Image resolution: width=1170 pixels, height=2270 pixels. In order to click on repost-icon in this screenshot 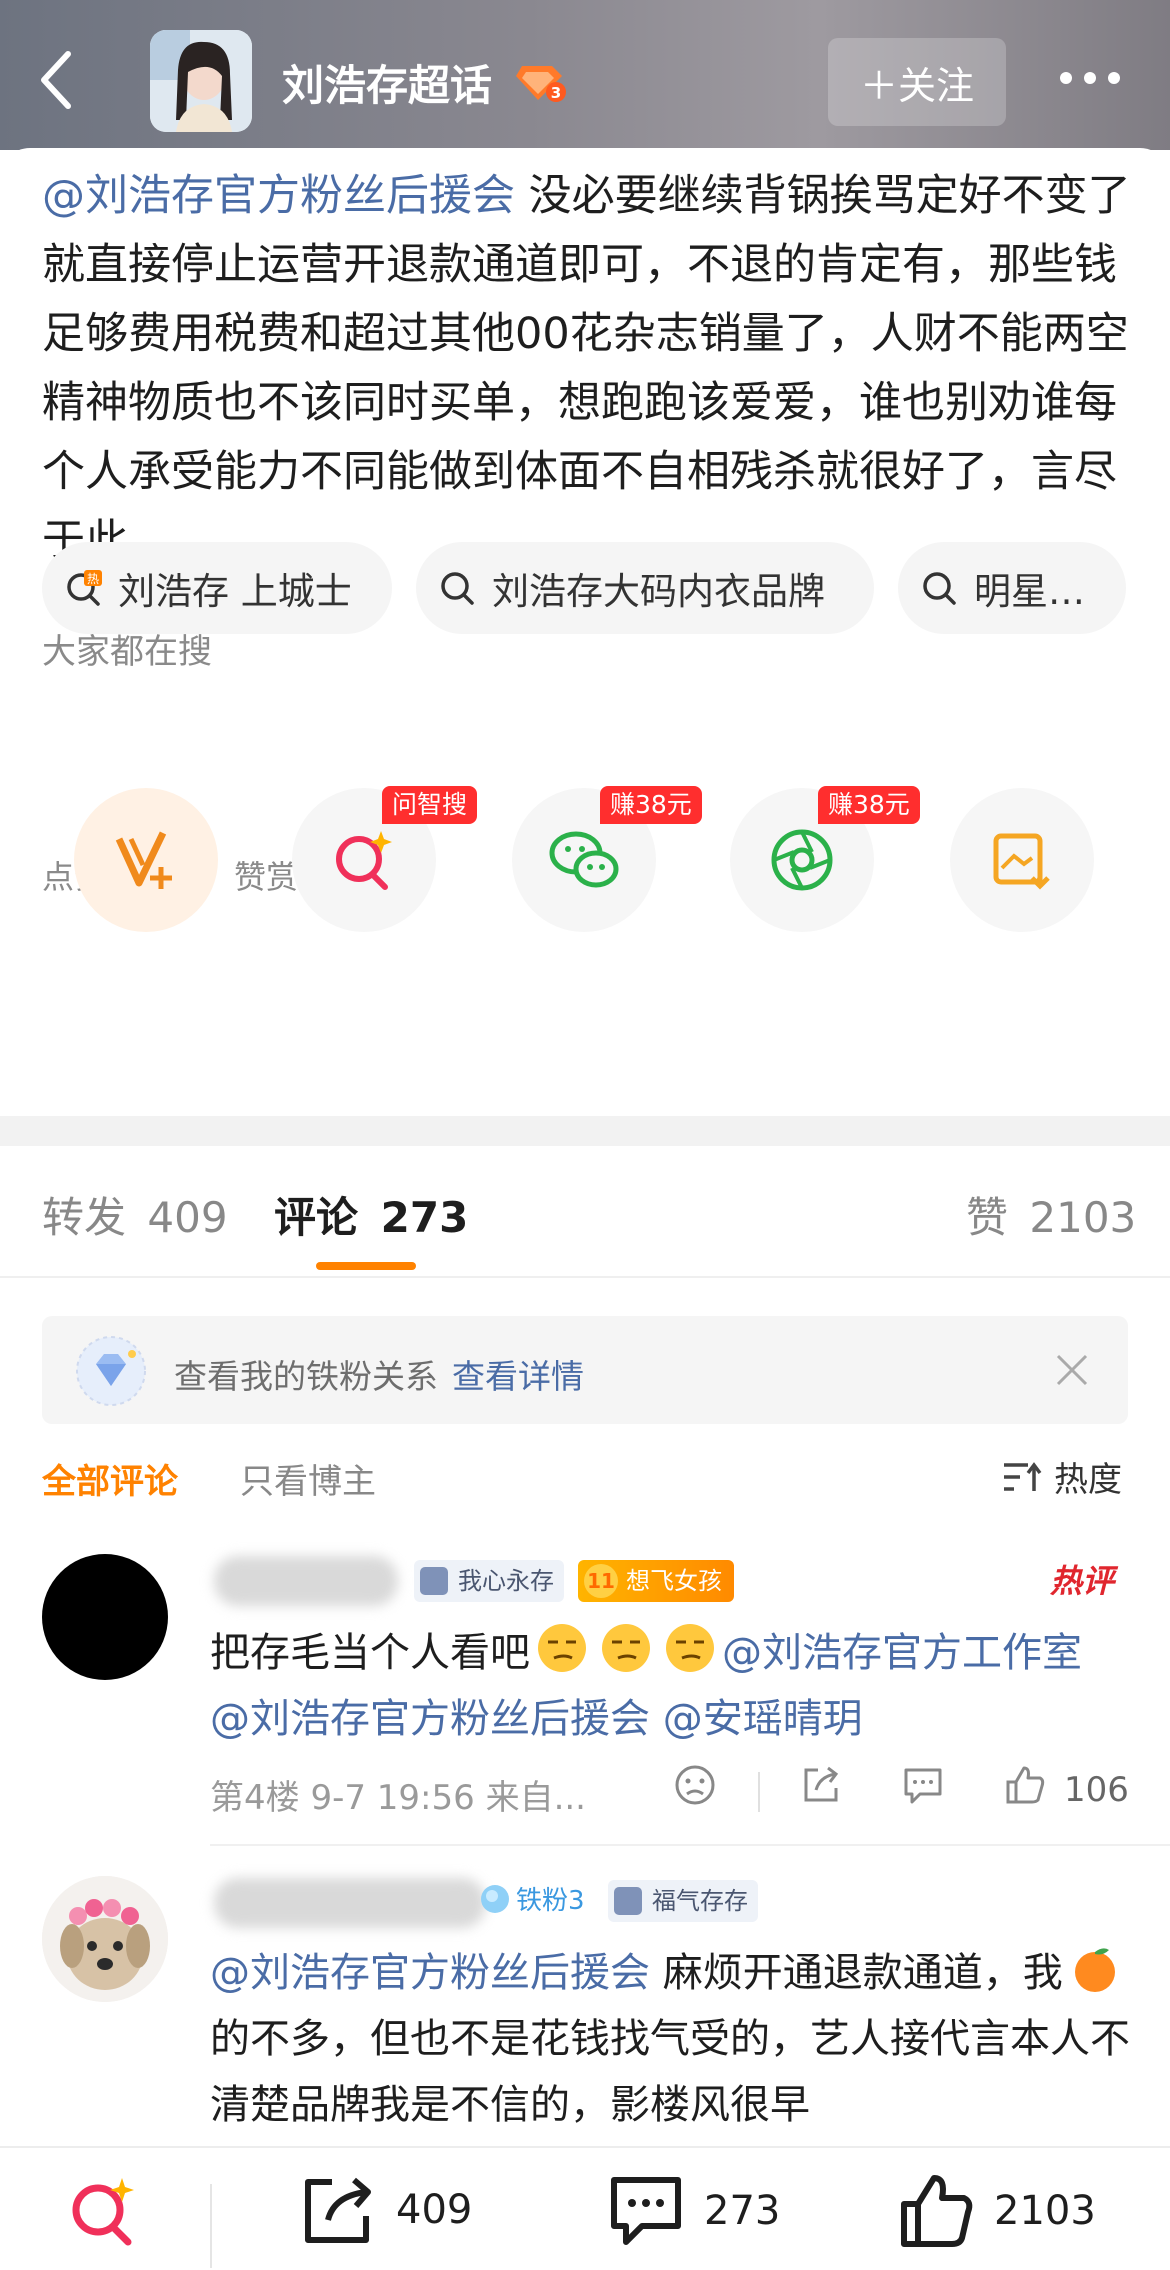, I will do `click(338, 2210)`.